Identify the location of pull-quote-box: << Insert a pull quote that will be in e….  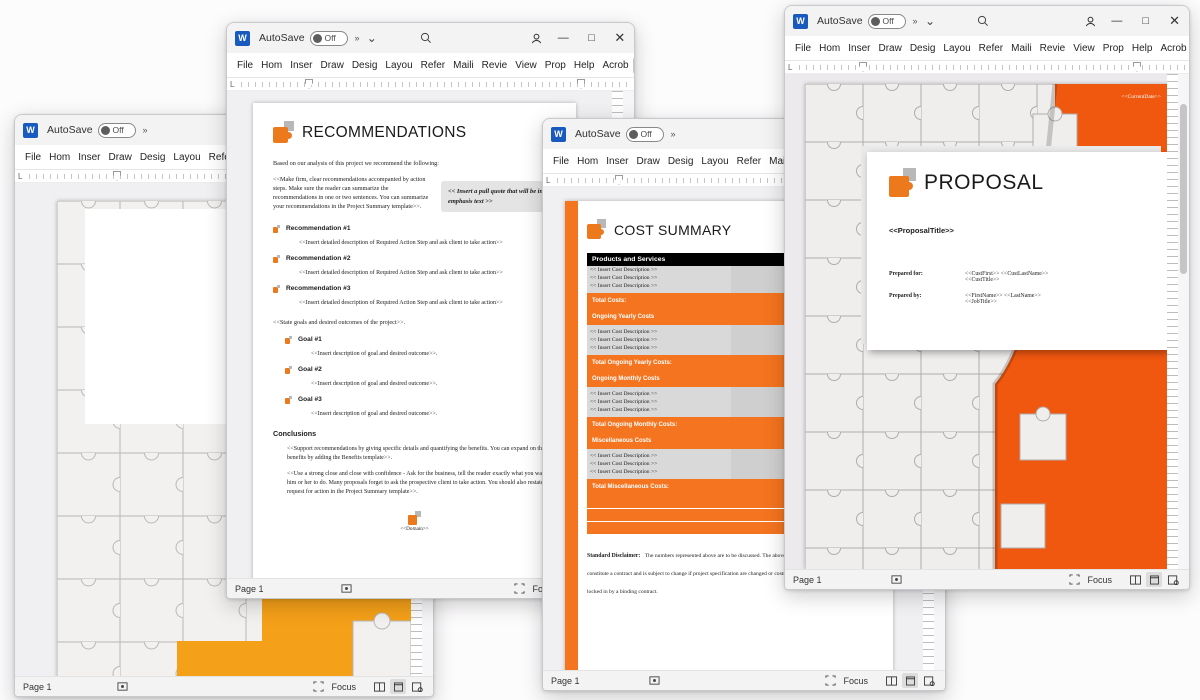
(498, 196).